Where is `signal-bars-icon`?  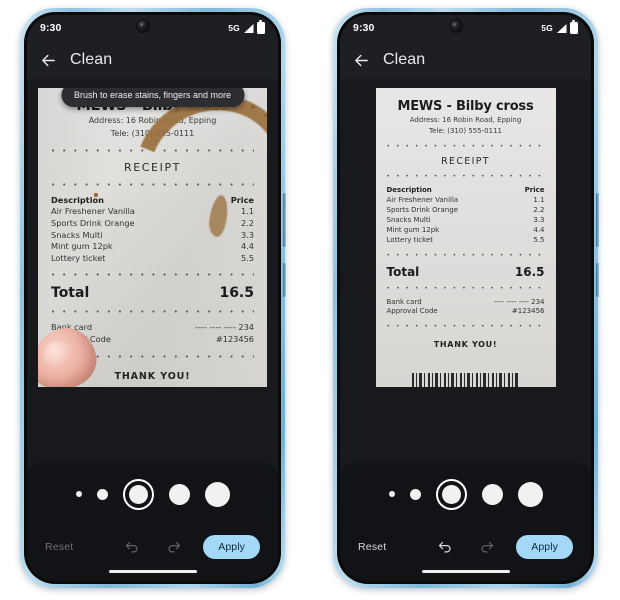
signal-bars-icon is located at coordinates (249, 28).